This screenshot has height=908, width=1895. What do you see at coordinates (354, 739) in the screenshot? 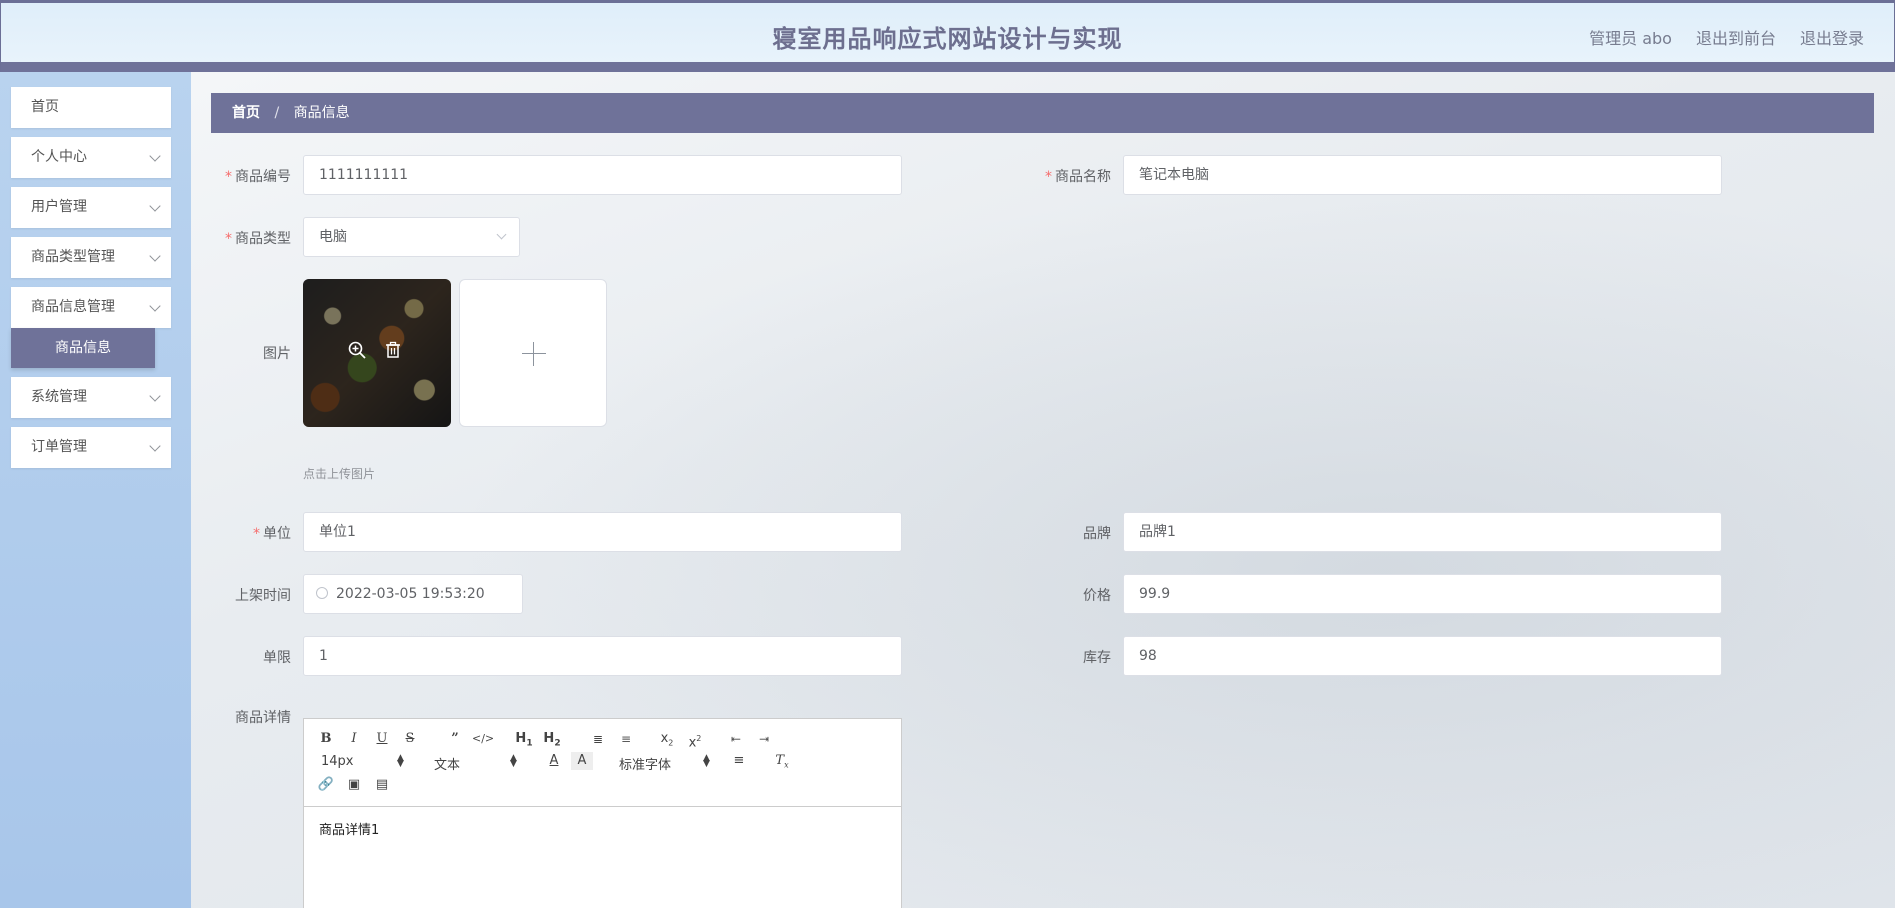
I see `italic-button: I` at bounding box center [354, 739].